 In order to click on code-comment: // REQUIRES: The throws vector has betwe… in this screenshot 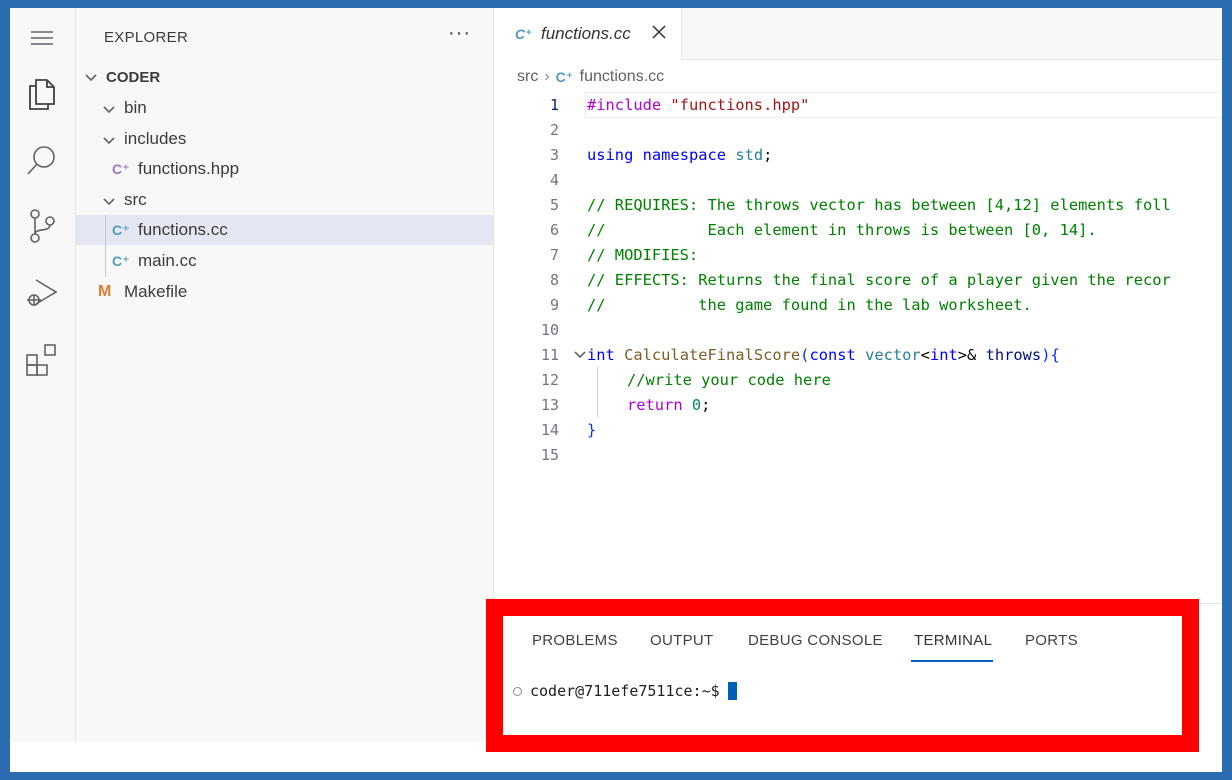, I will do `click(879, 204)`.